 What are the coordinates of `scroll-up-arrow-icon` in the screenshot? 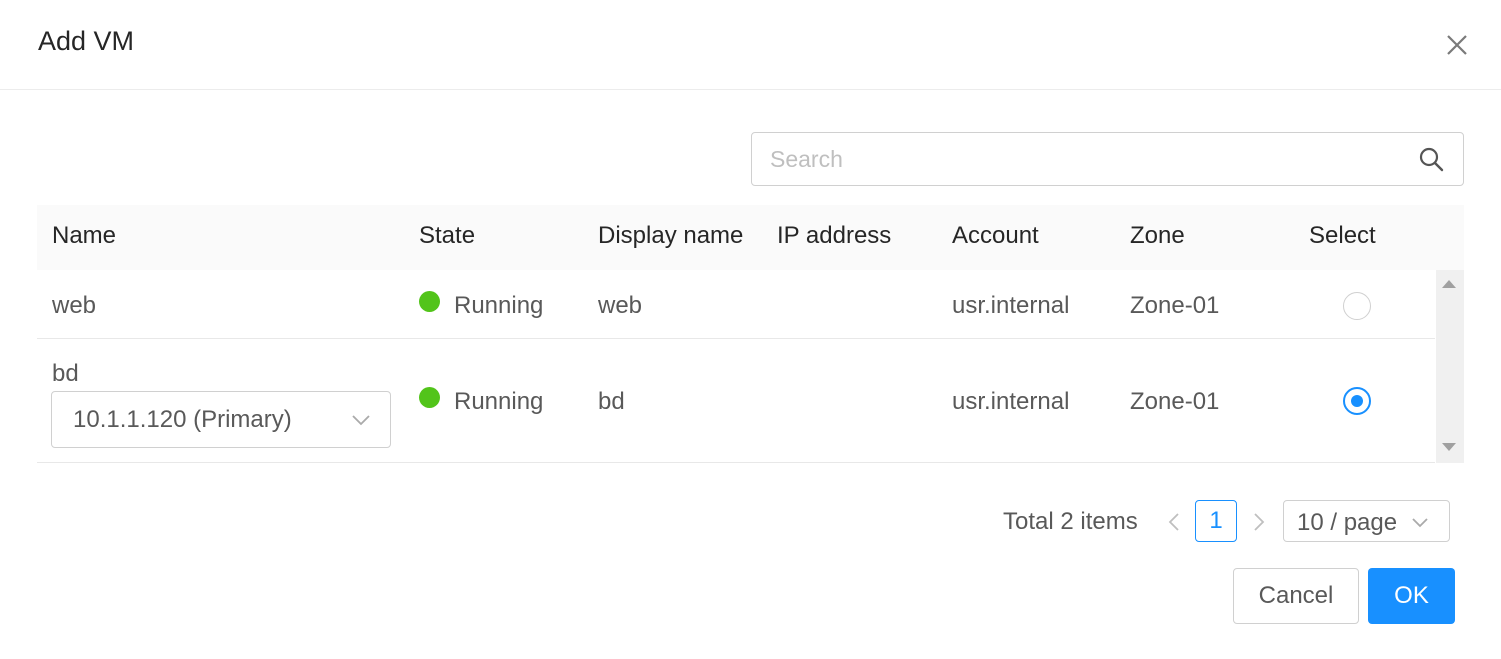 It's located at (1449, 284).